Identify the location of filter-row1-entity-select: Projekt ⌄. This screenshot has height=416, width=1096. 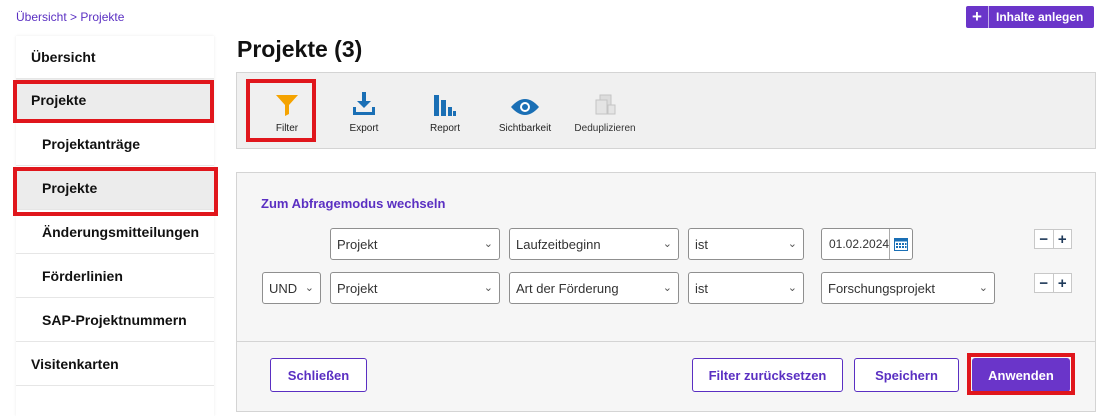
(415, 244).